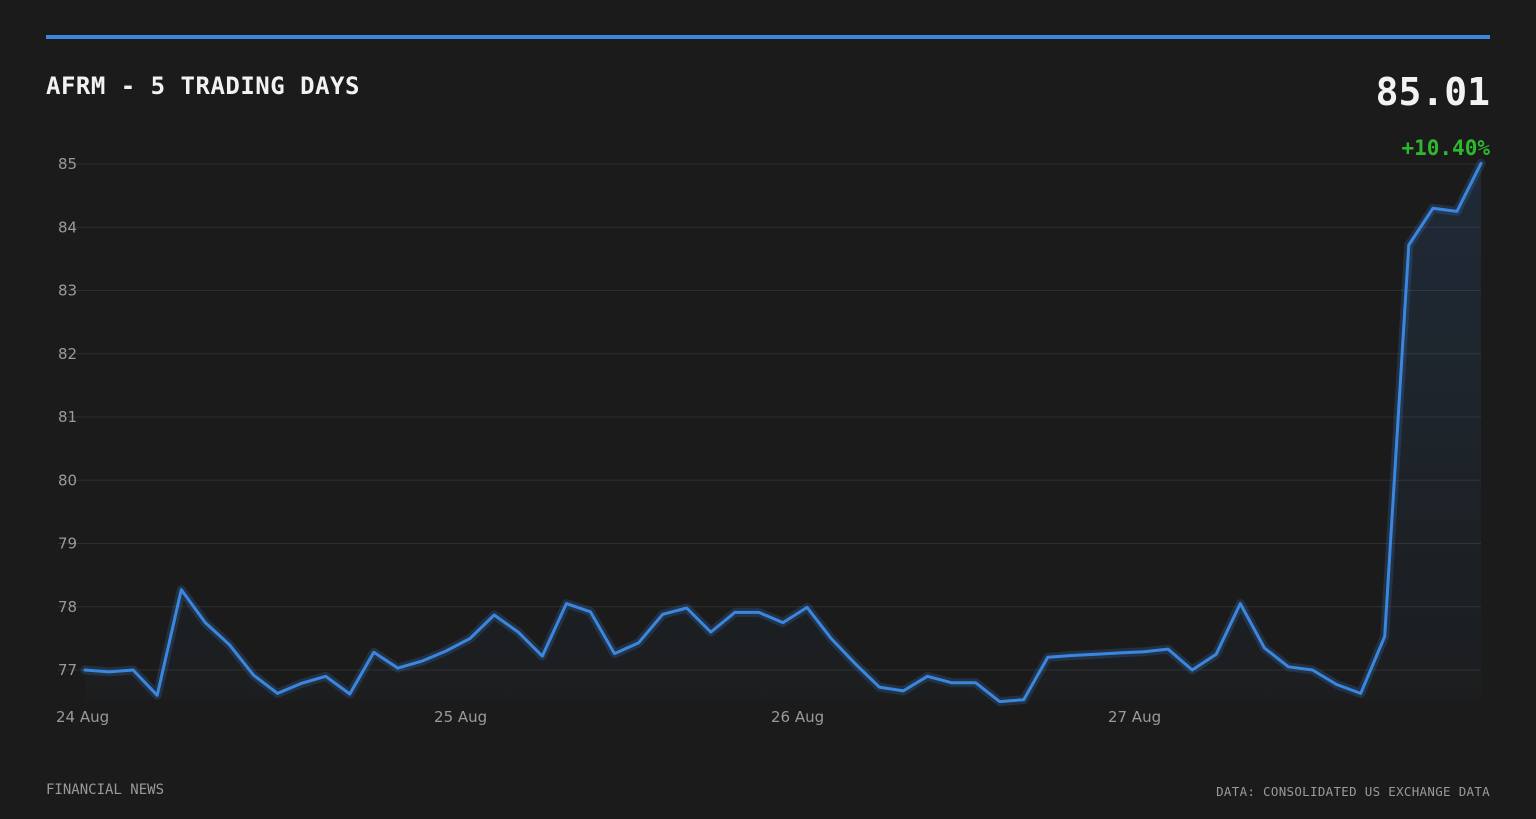  What do you see at coordinates (797, 717) in the screenshot?
I see `x-tick-label: 26 Aug` at bounding box center [797, 717].